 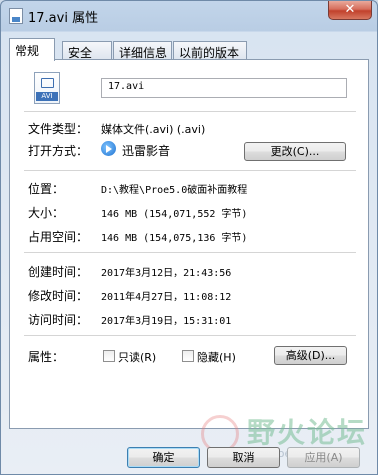 I want to click on tab-previous-versions: 以前的版本, so click(x=210, y=50).